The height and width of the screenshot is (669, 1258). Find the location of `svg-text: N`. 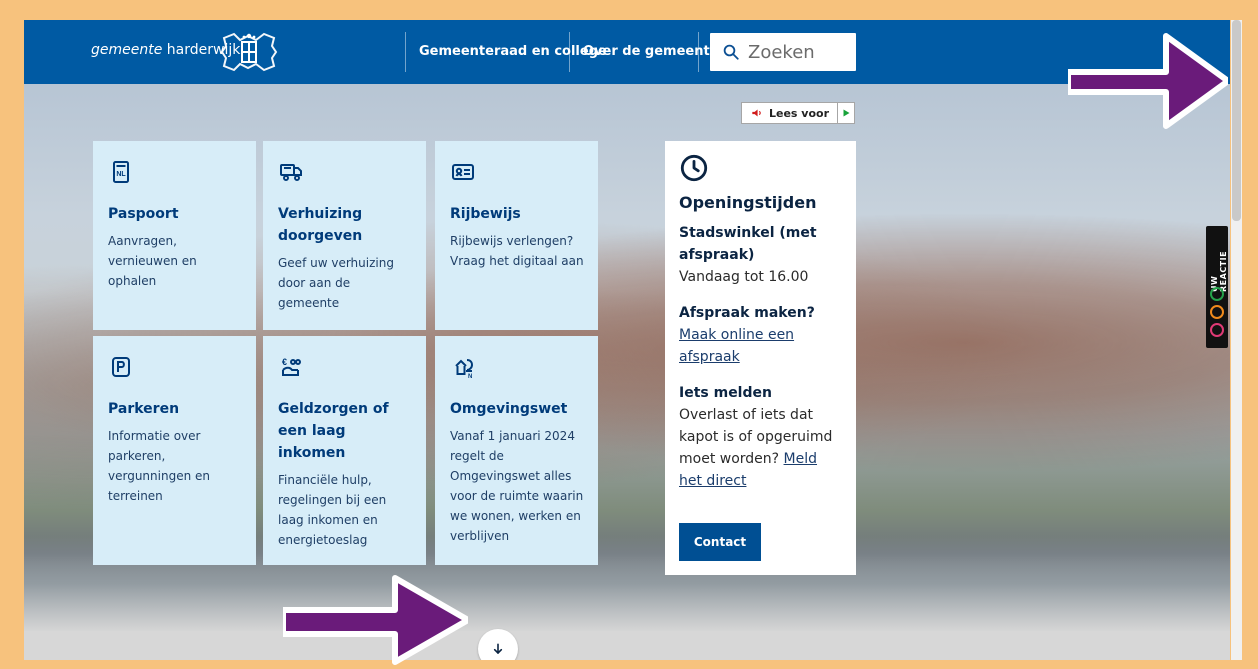

svg-text: N is located at coordinates (470, 377).